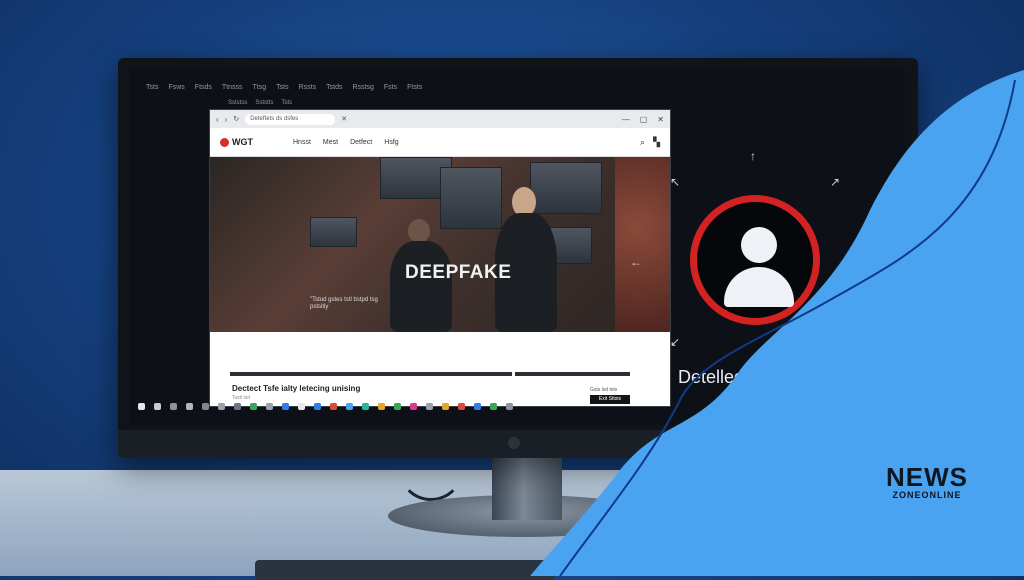 The width and height of the screenshot is (1024, 580). Describe the element at coordinates (391, 142) in the screenshot. I see `nav-link: Hsfg` at that location.